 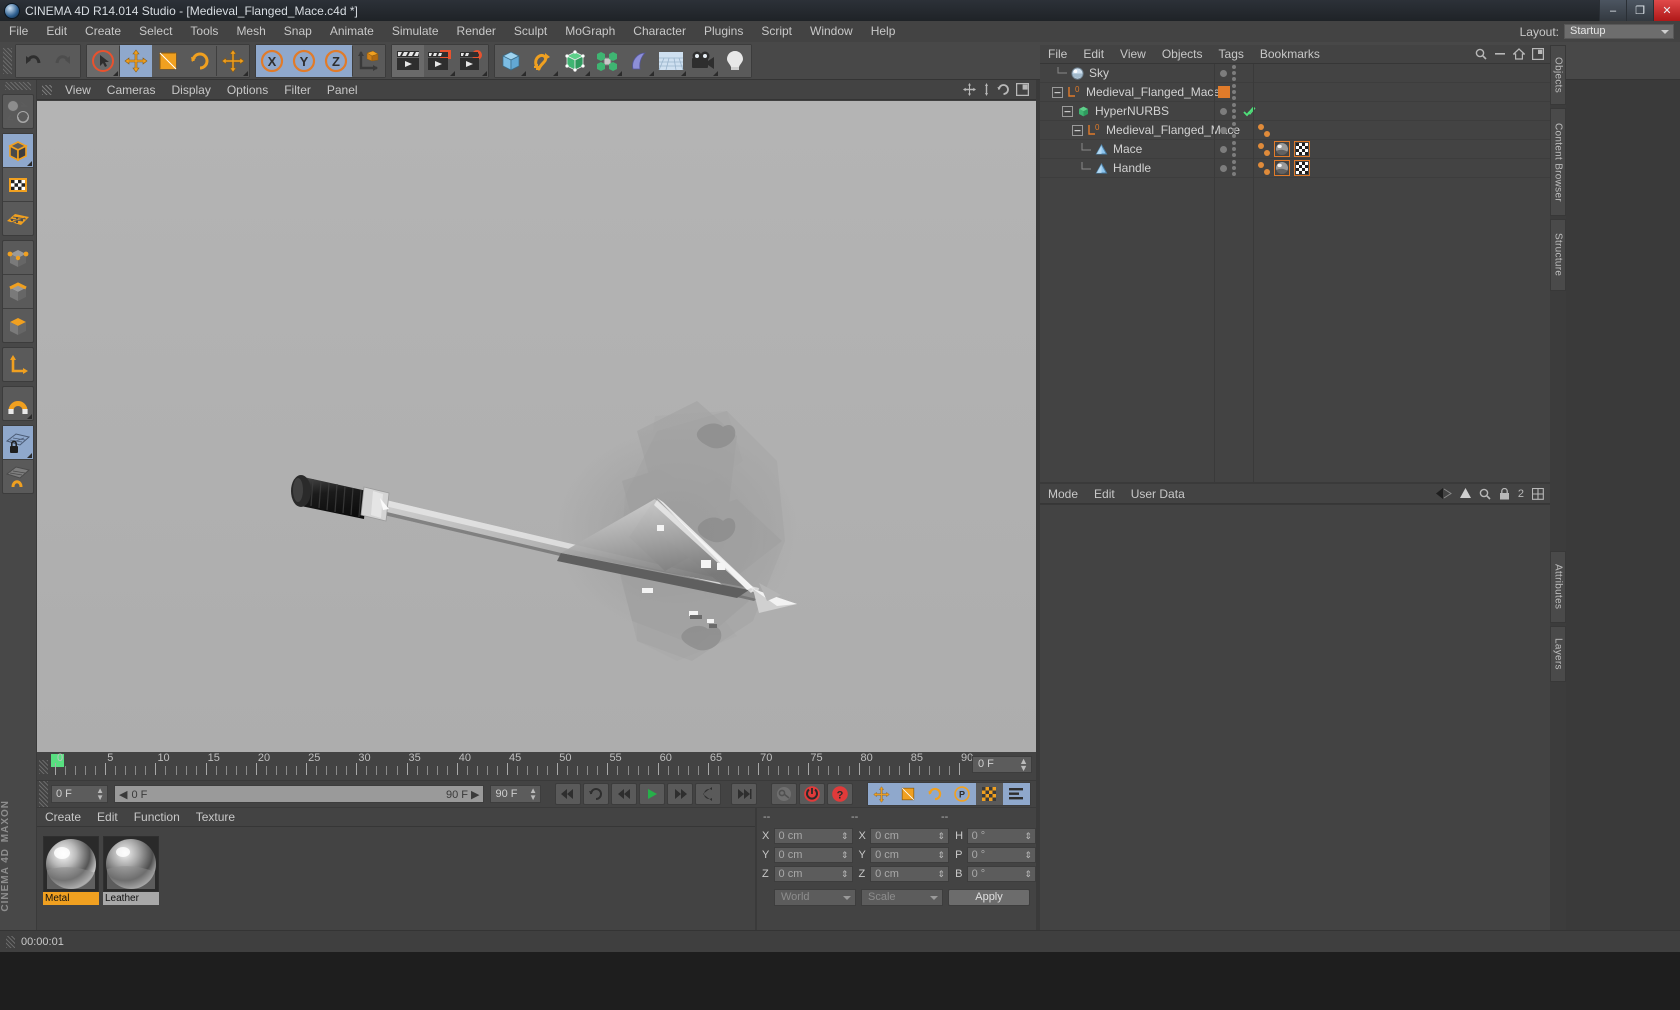 I want to click on scale-key-button, so click(x=908, y=794).